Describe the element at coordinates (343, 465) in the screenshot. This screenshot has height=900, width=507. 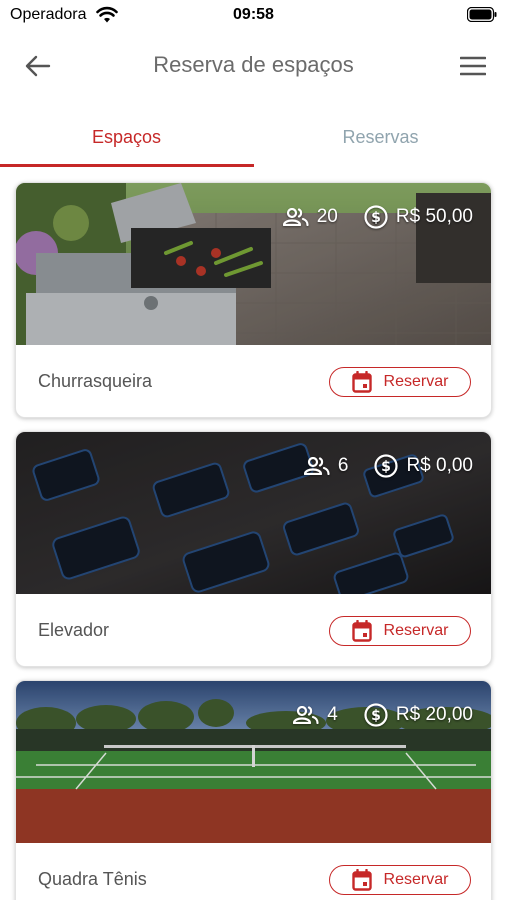
I see `capacity-value: 6` at that location.